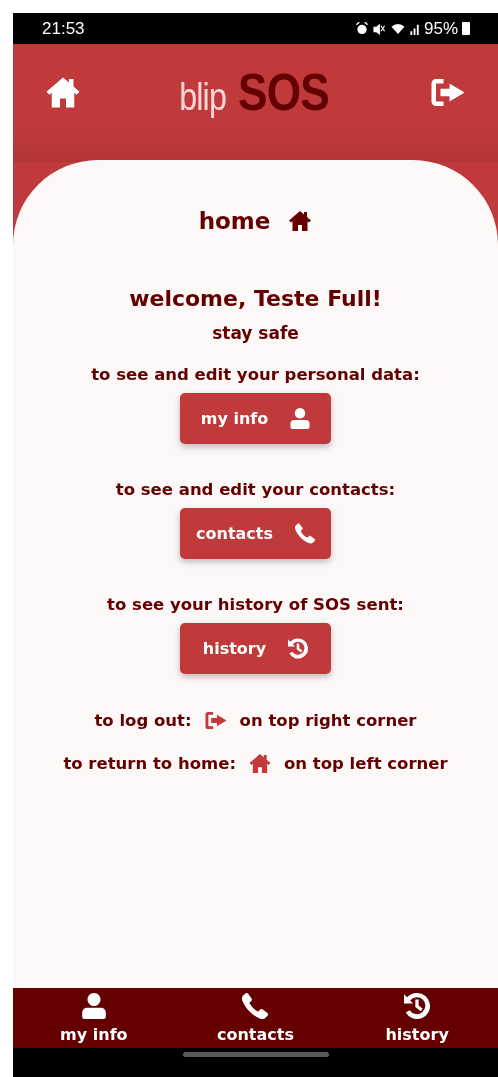  Describe the element at coordinates (255, 1054) in the screenshot. I see `gesture-handle` at that location.